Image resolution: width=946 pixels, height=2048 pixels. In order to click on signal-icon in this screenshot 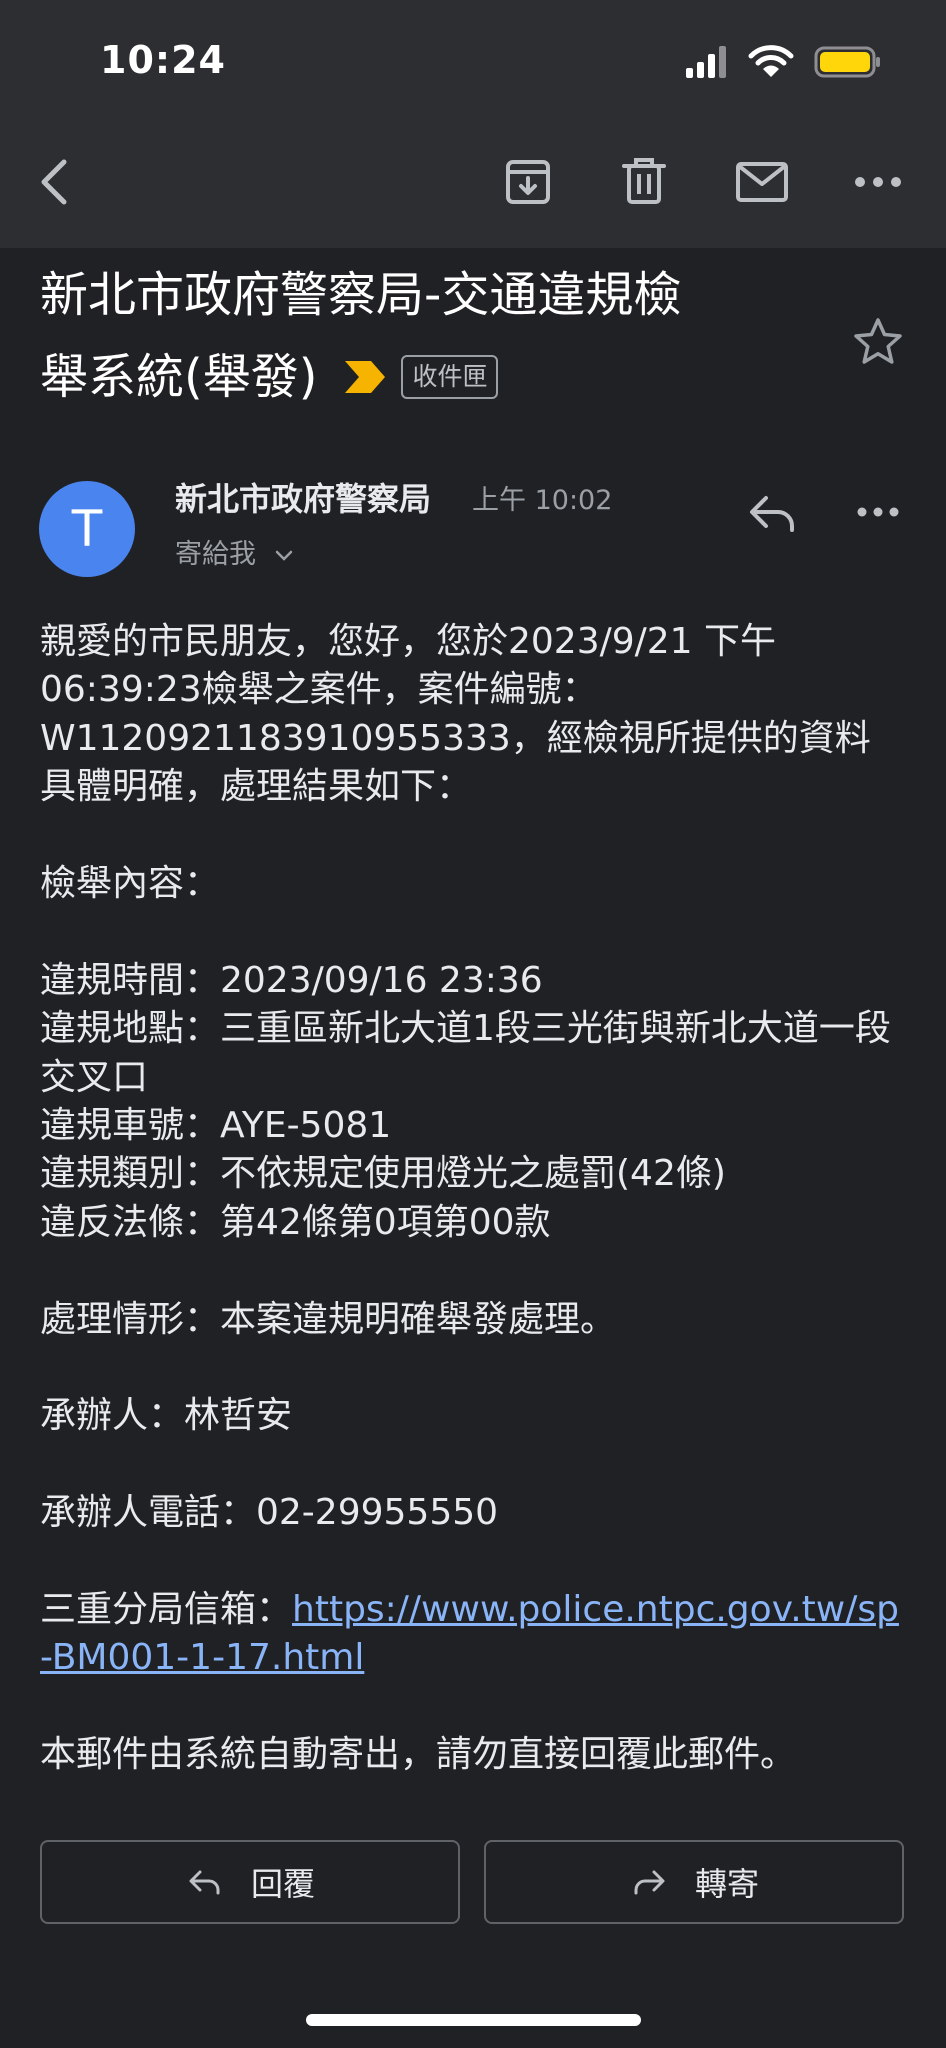, I will do `click(706, 62)`.